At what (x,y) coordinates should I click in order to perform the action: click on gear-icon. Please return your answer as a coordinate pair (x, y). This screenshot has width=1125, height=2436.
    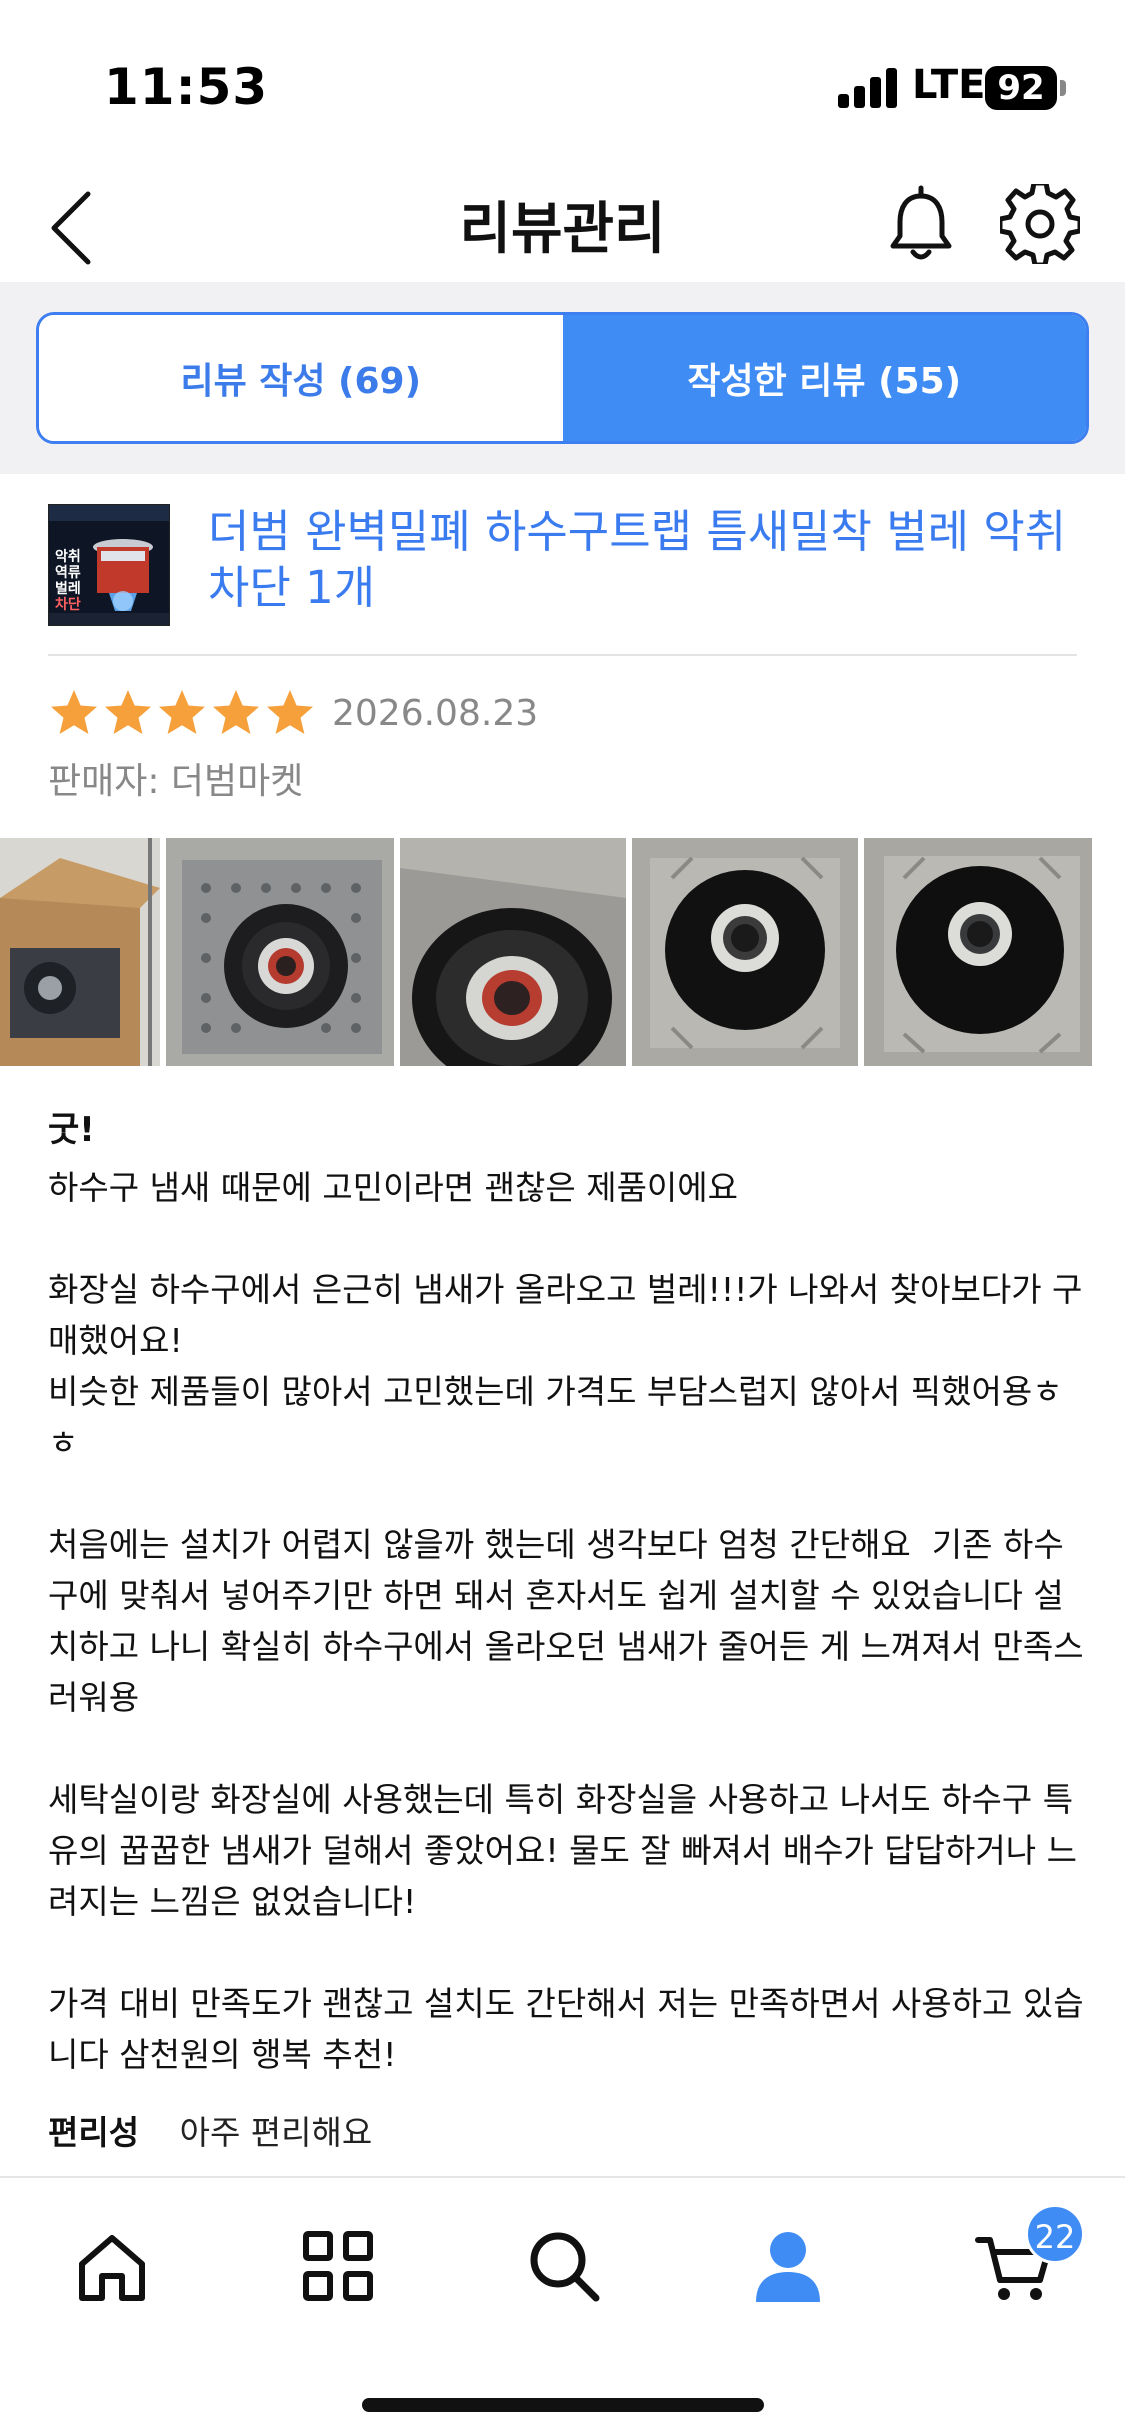
    Looking at the image, I should click on (1040, 224).